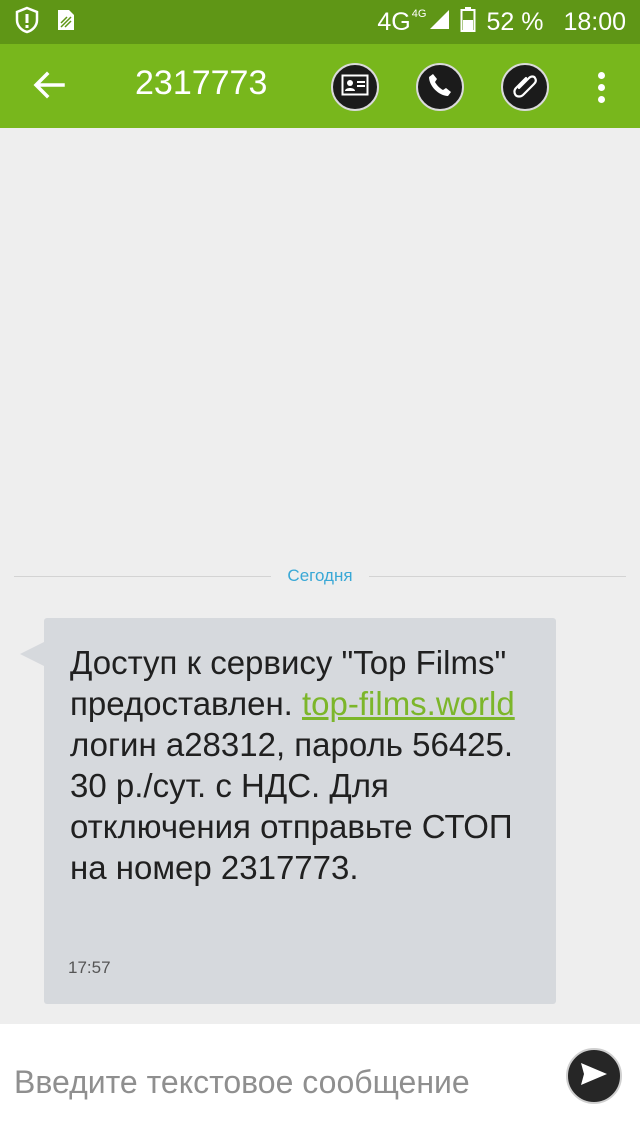  What do you see at coordinates (394, 21) in the screenshot?
I see `network-label: 4G` at bounding box center [394, 21].